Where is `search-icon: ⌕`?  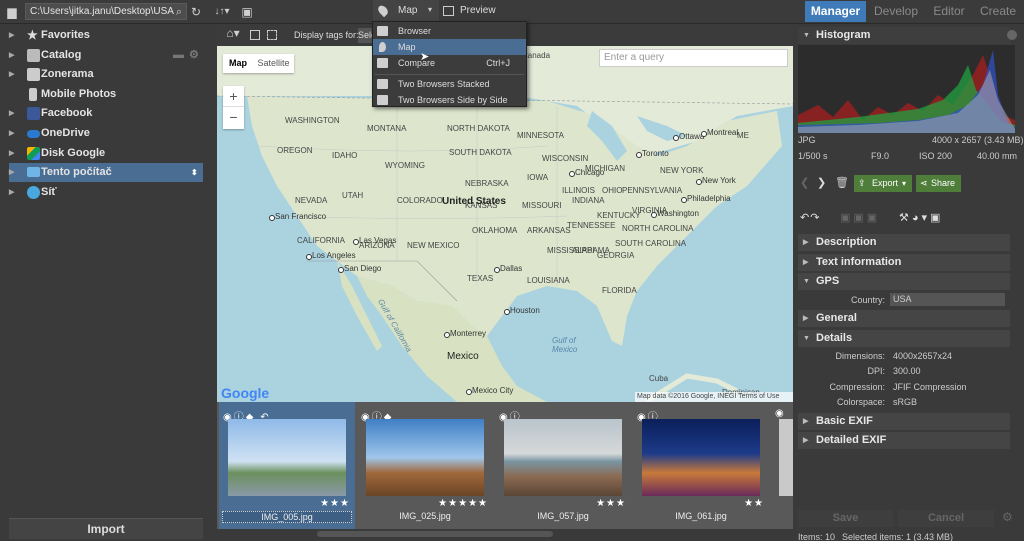 search-icon: ⌕ is located at coordinates (179, 12).